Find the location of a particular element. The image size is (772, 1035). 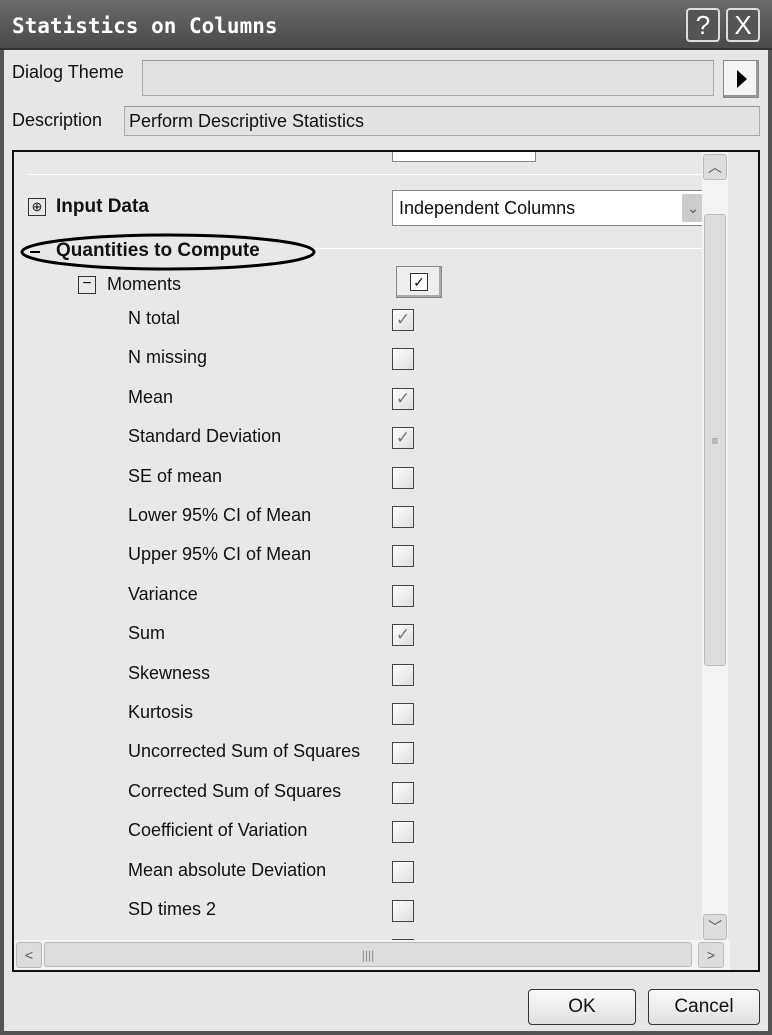

statistic-label: Kurtosis is located at coordinates (161, 712).